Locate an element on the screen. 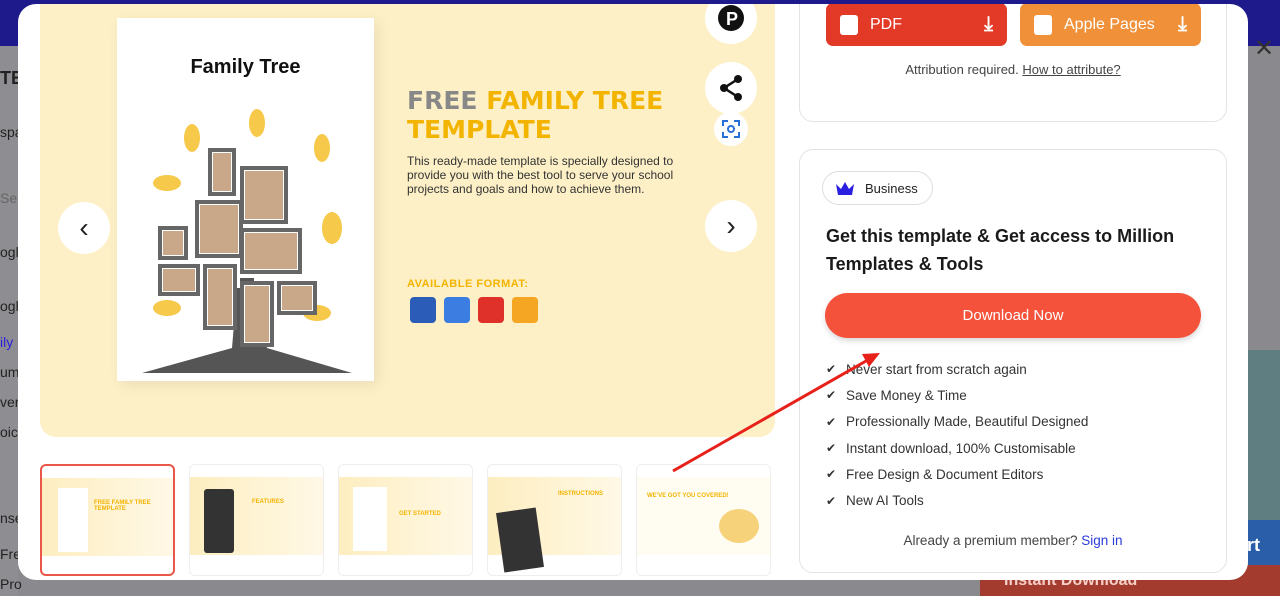 This screenshot has height=596, width=1280. available-format-label: AVAILABLE FORMAT: is located at coordinates (468, 284).